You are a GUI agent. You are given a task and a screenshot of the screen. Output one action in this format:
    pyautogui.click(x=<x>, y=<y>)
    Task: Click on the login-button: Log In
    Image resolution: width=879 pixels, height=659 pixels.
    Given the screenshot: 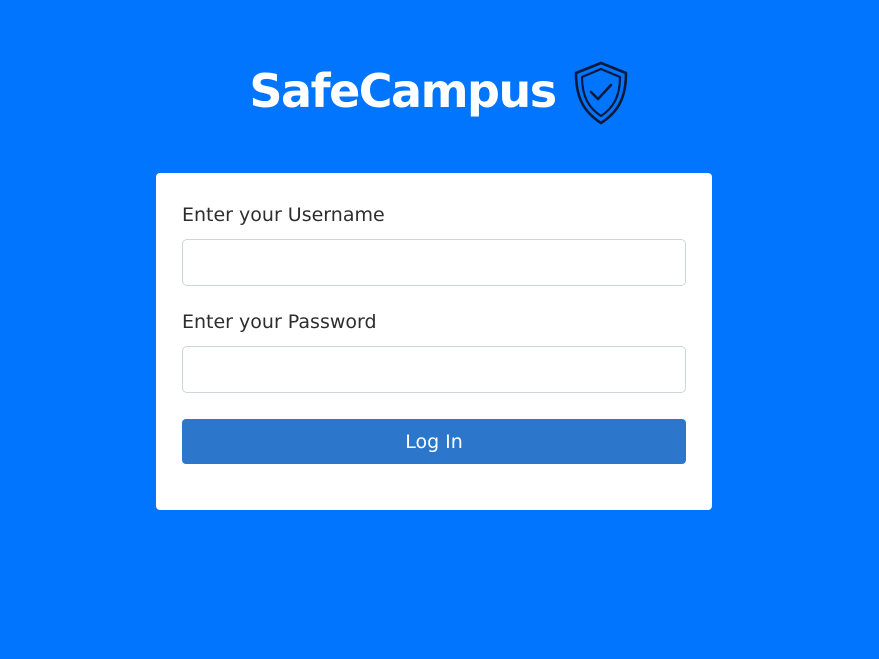 What is the action you would take?
    pyautogui.click(x=434, y=441)
    